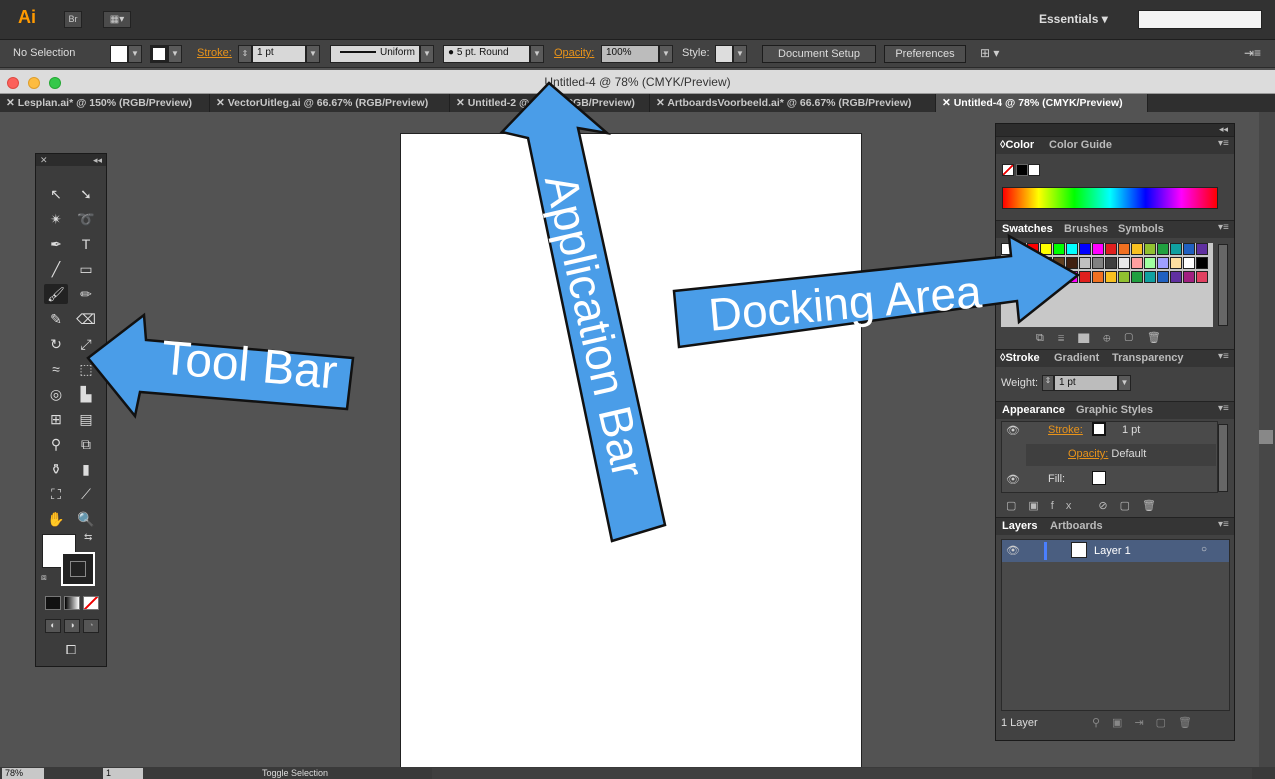  I want to click on application-bar-arrow: Application Bar, so click(583, 312).